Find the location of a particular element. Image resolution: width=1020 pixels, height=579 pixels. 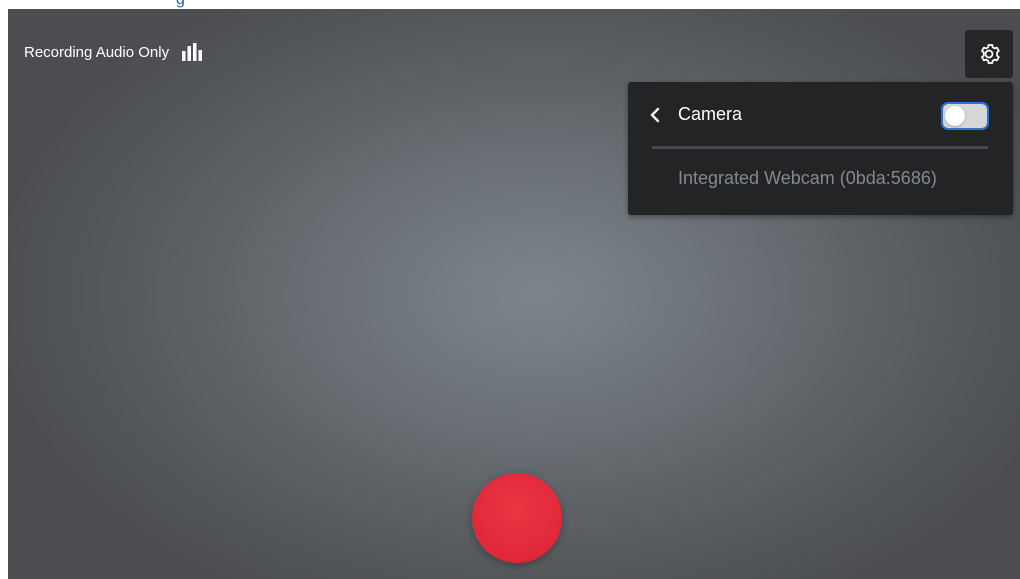

camera-option-integrated-webcam: Integrated Webcam (0bda:5686) is located at coordinates (807, 178).